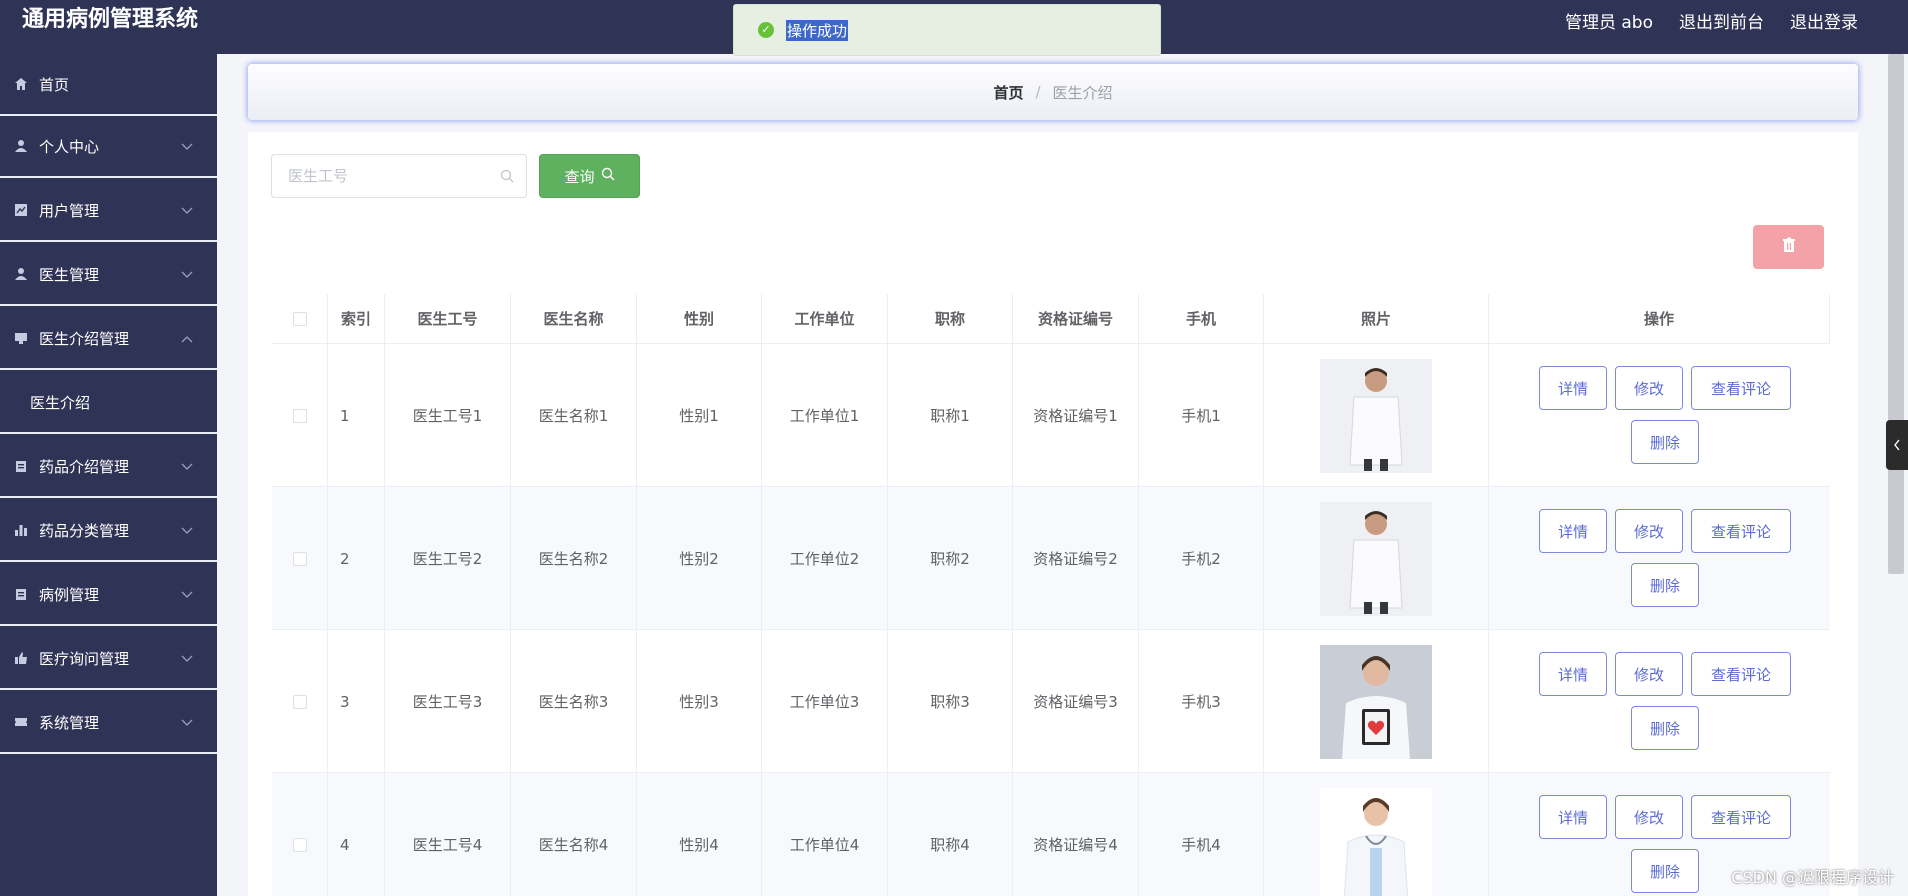  What do you see at coordinates (21, 338) in the screenshot?
I see `monitor-icon` at bounding box center [21, 338].